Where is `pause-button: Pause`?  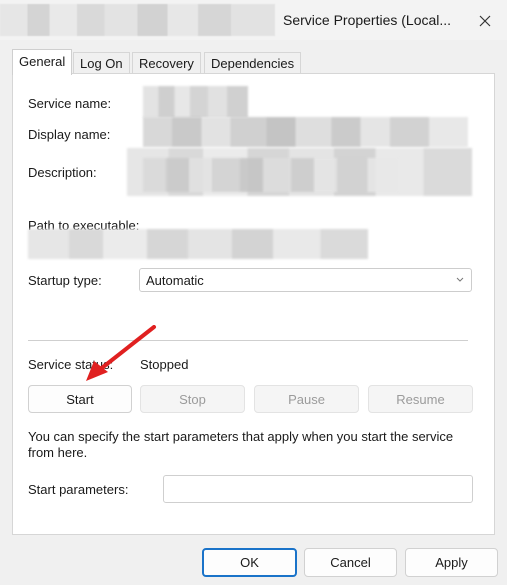
pause-button: Pause is located at coordinates (306, 399).